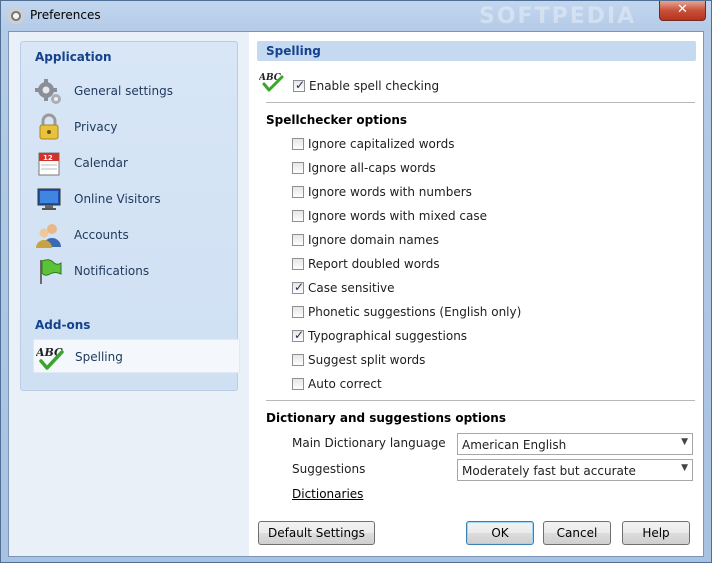  What do you see at coordinates (123, 91) in the screenshot?
I see `sidebar-item-label: General settings` at bounding box center [123, 91].